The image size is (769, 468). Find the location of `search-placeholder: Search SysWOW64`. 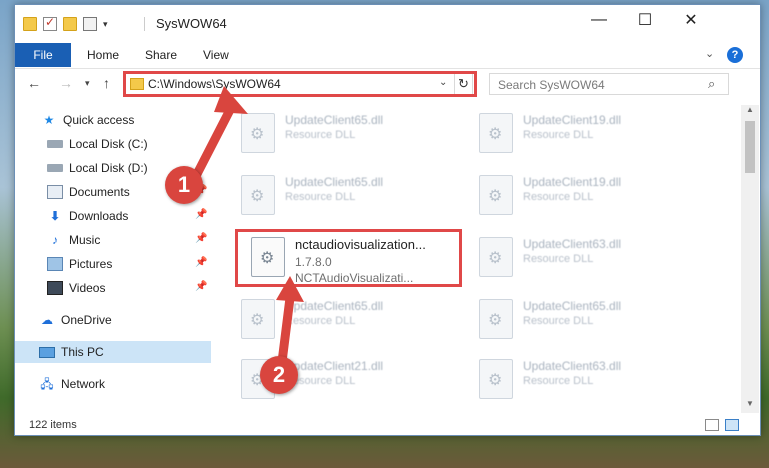

search-placeholder: Search SysWOW64 is located at coordinates (551, 85).